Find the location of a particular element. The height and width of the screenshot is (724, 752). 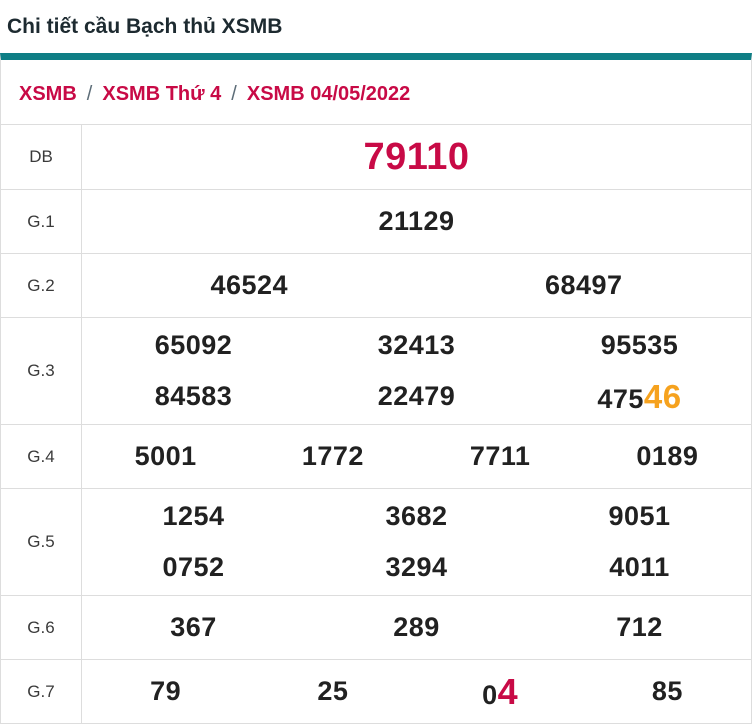

prize-value: 4011 is located at coordinates (639, 567).